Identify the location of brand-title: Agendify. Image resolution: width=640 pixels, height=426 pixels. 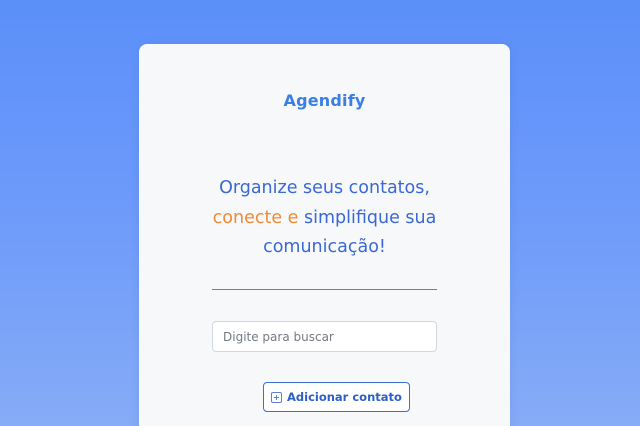
(324, 100).